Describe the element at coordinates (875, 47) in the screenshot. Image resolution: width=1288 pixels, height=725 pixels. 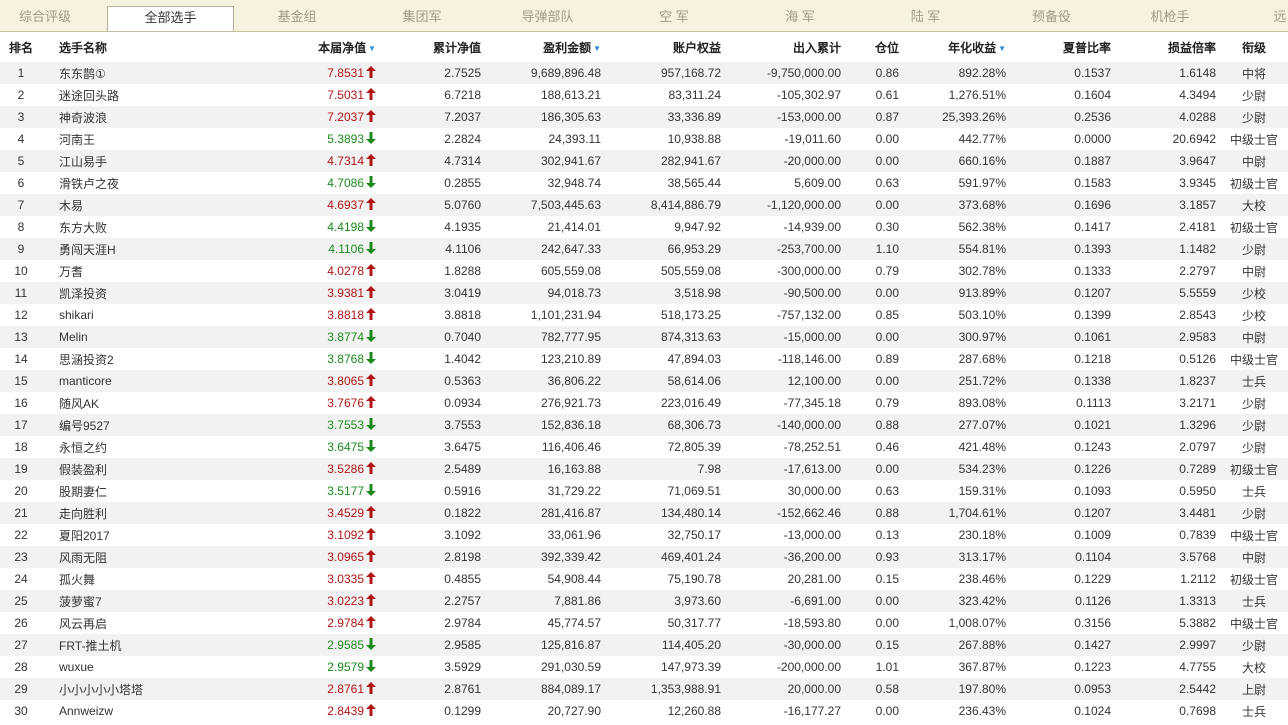
I see `header-position: 仓位` at that location.